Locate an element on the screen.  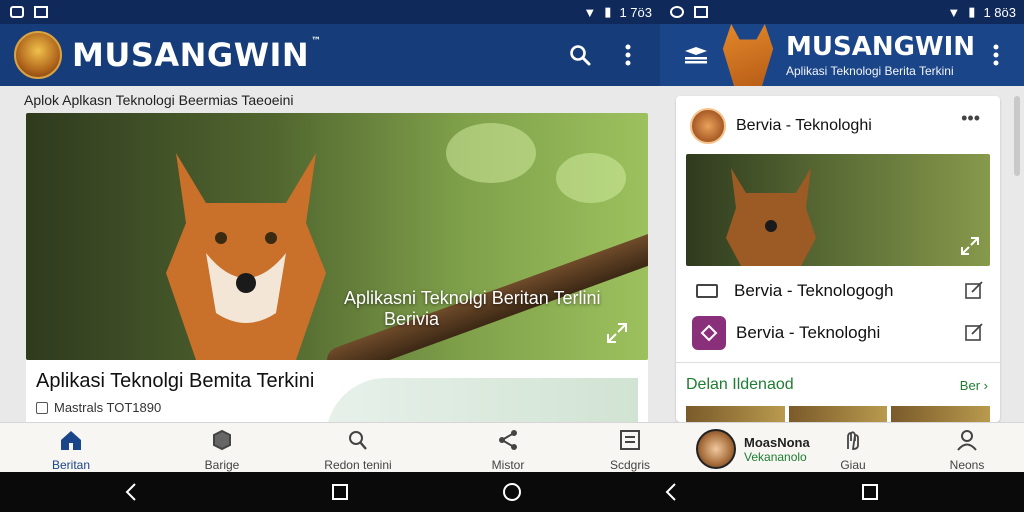
list-item: Bervia - Teknologhi is located at coordinates (786, 333).